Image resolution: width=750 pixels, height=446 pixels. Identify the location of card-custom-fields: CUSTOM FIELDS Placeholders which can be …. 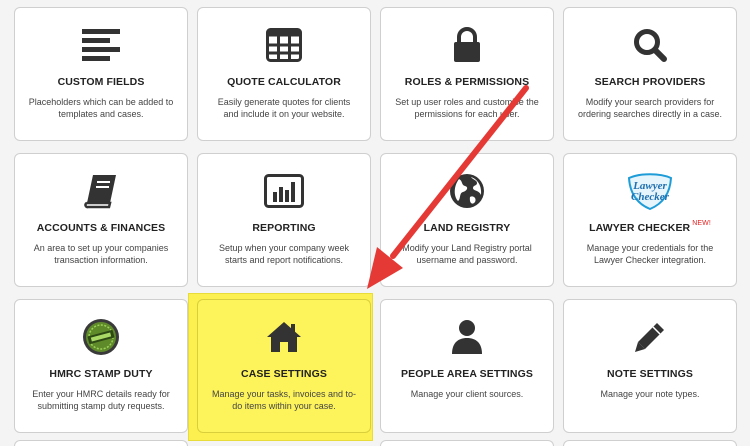
(101, 74).